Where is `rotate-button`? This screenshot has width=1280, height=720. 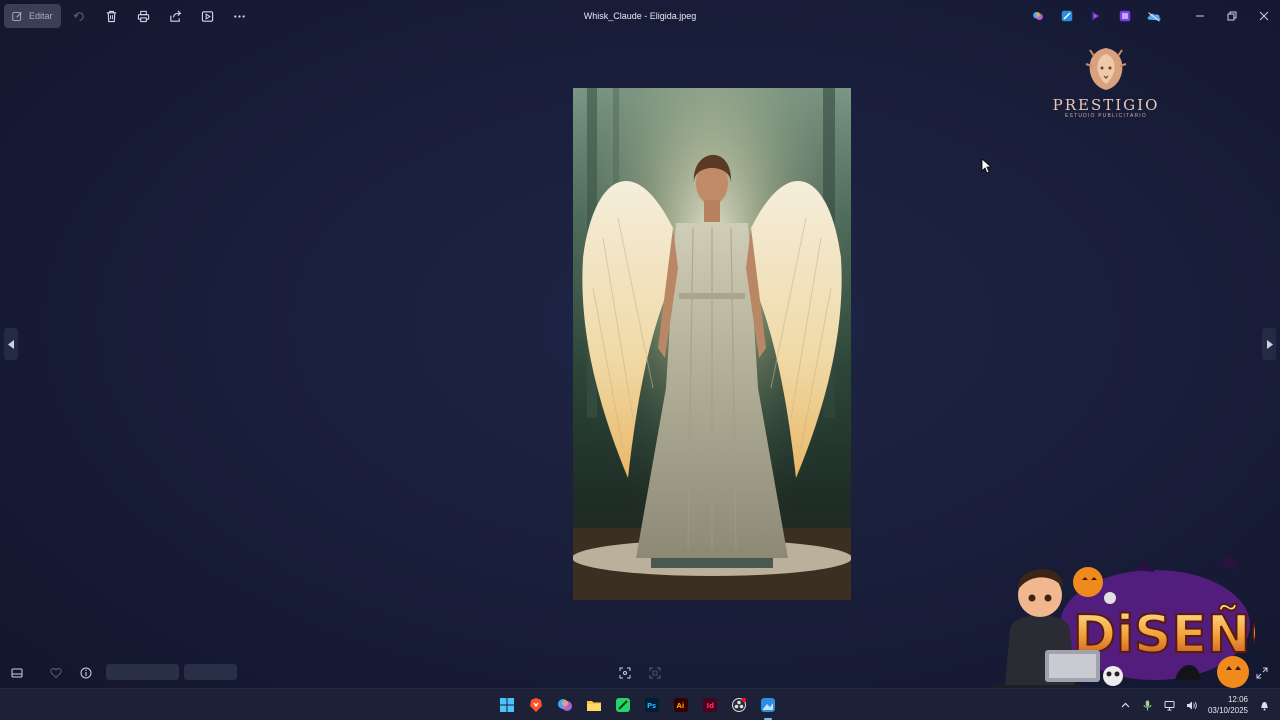 rotate-button is located at coordinates (80, 16).